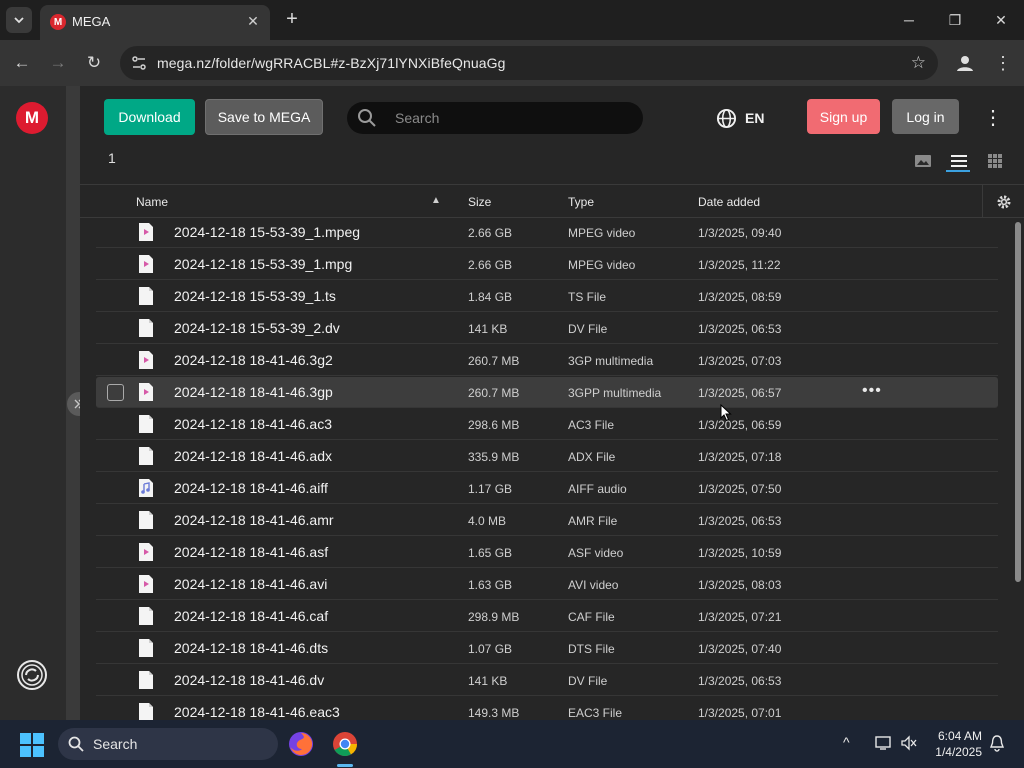 The image size is (1024, 768). Describe the element at coordinates (19, 20) in the screenshot. I see `tab-search-button` at that location.